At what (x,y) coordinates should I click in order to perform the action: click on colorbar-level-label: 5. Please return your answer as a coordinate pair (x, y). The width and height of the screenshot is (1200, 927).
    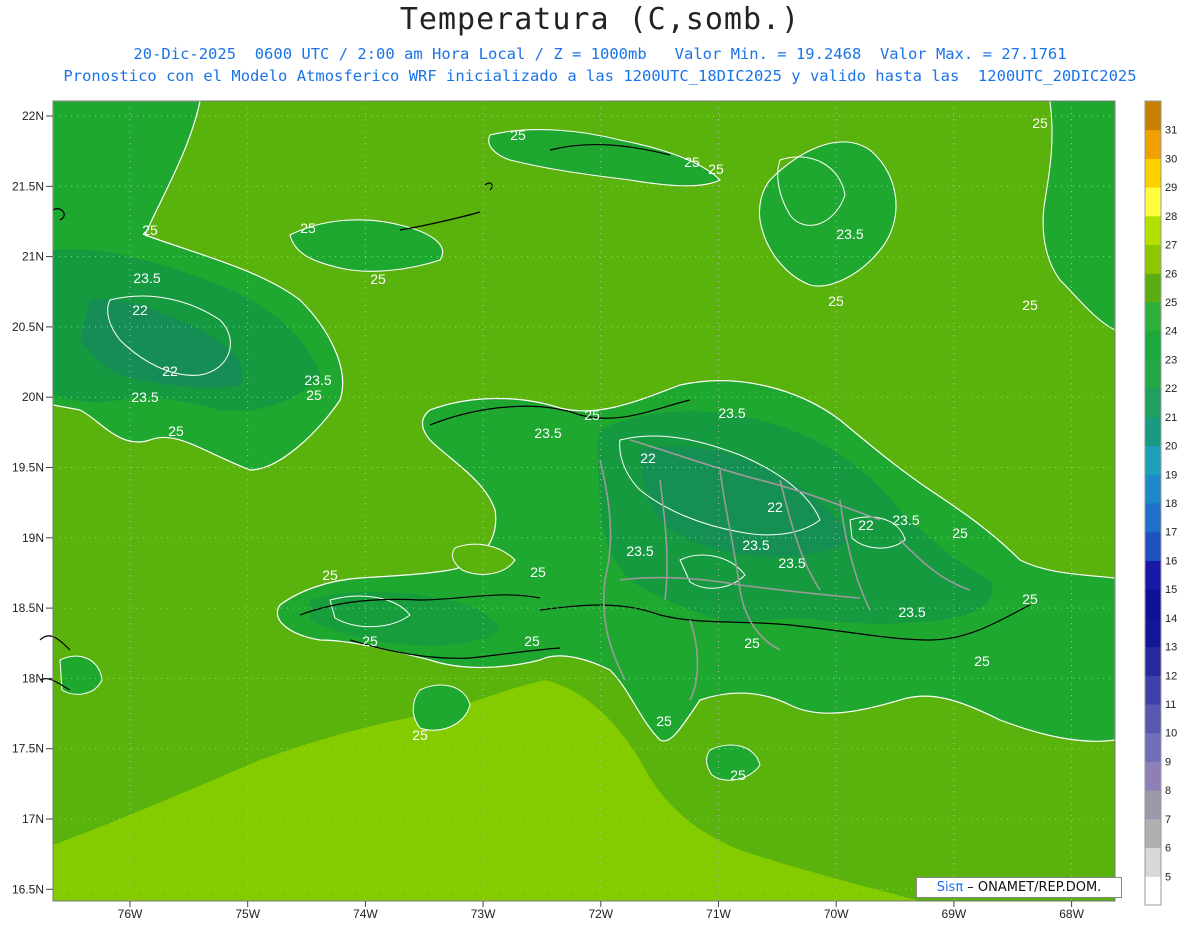
    Looking at the image, I should click on (1168, 877).